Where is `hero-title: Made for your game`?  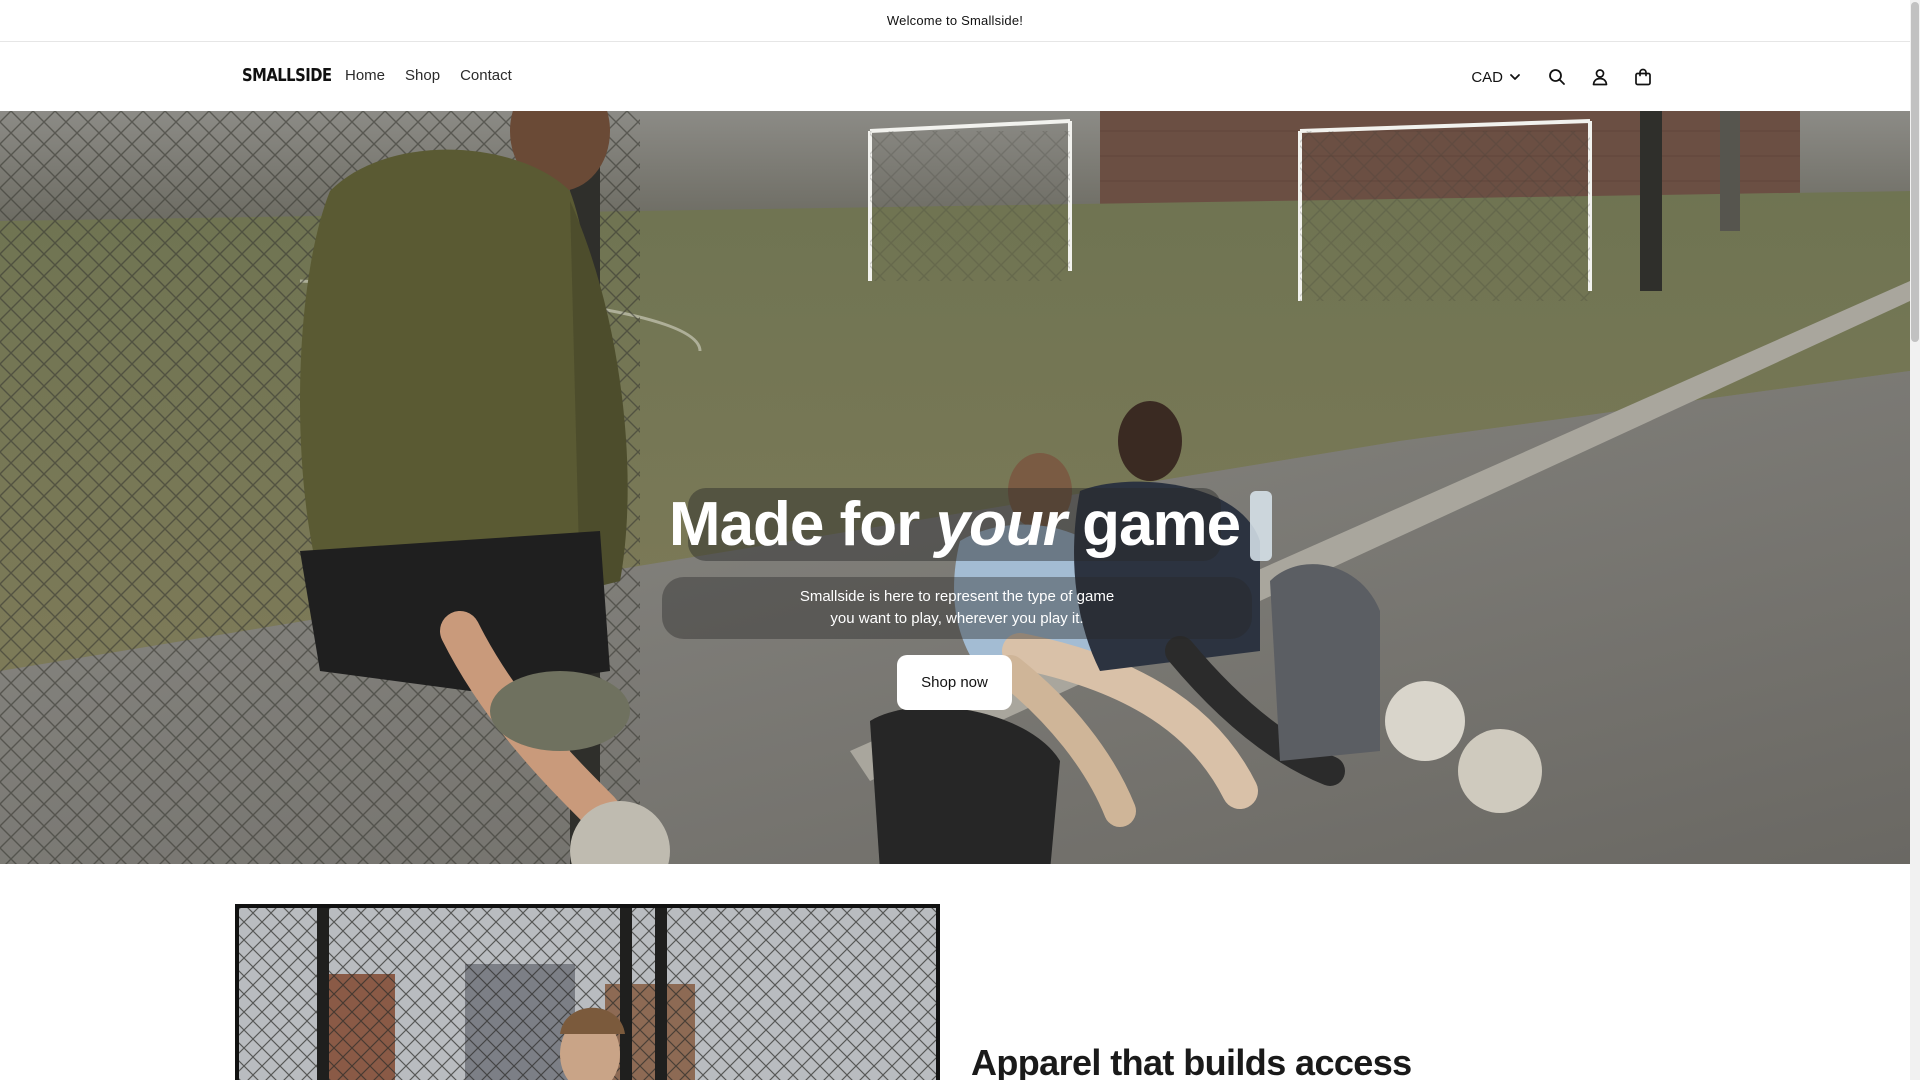
hero-title: Made for your game is located at coordinates (954, 524).